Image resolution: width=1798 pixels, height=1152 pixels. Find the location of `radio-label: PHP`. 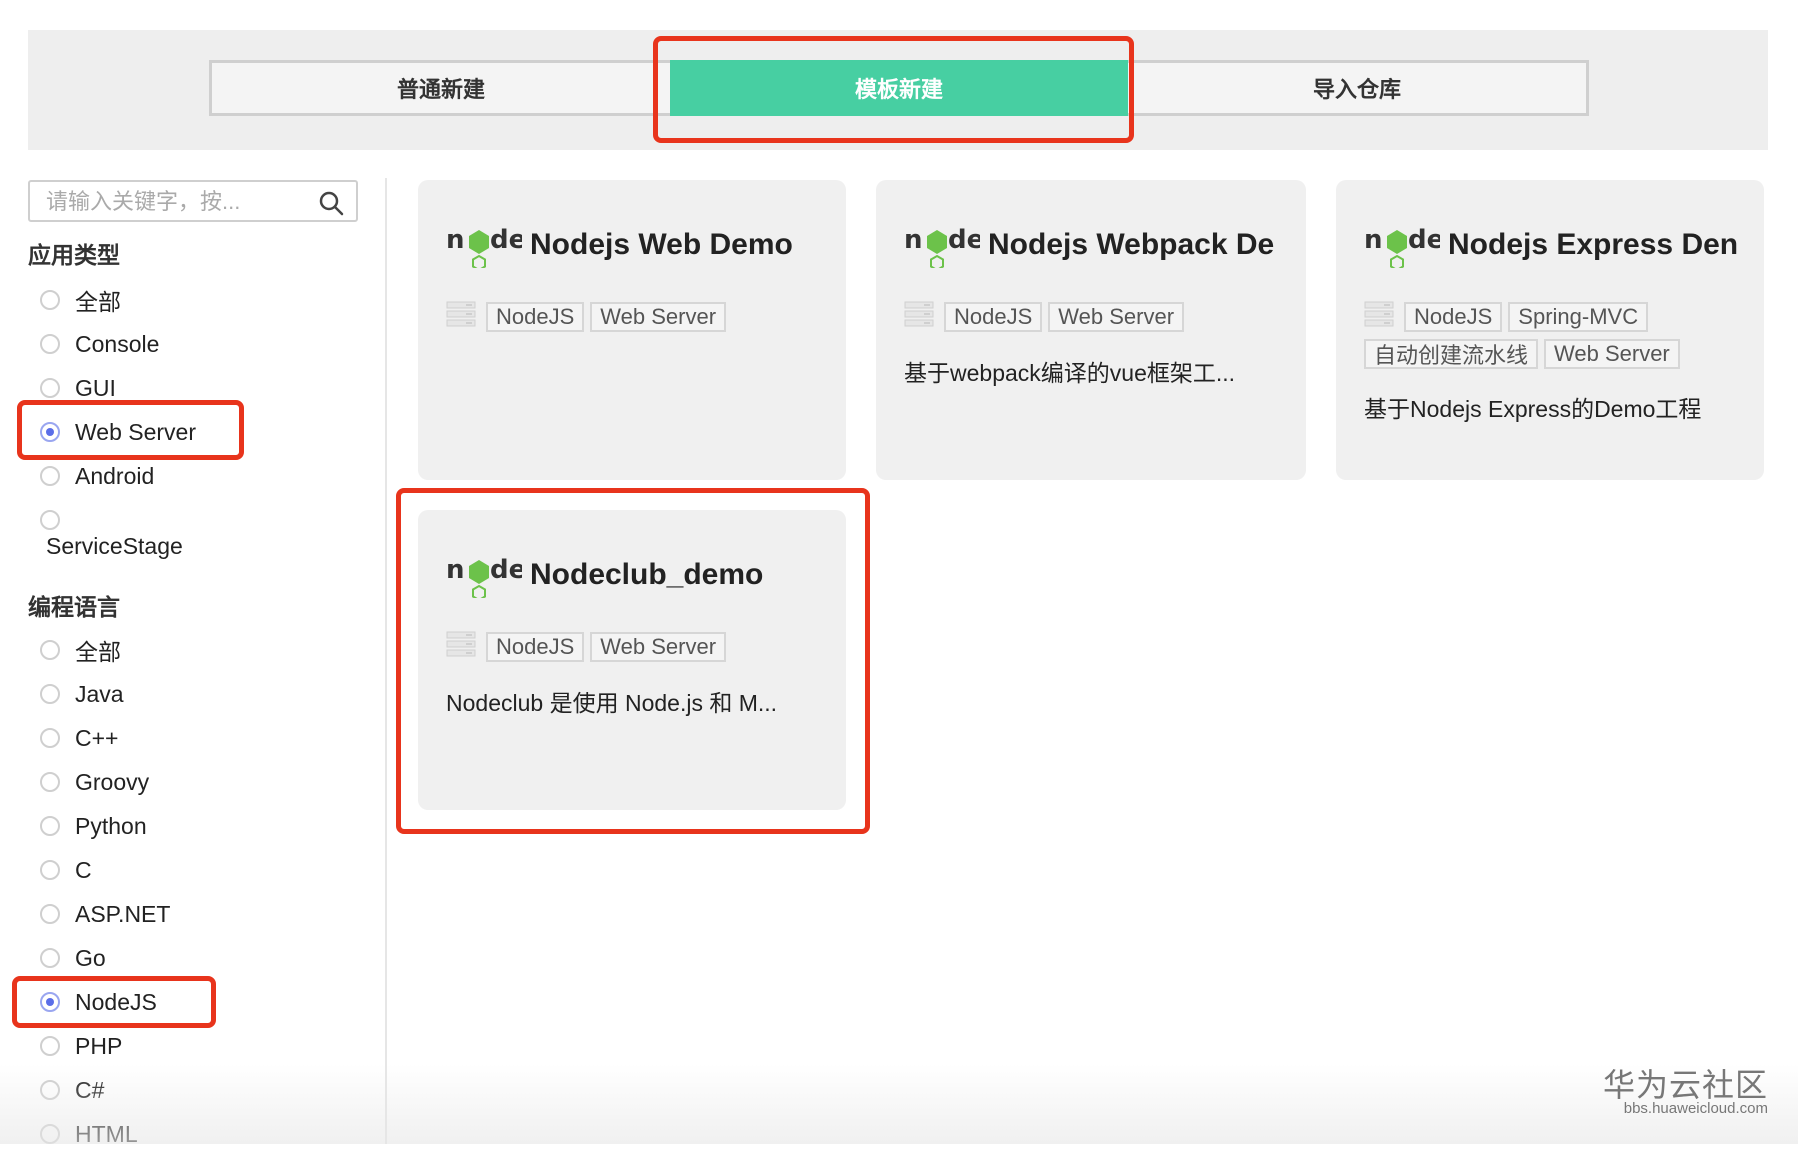

radio-label: PHP is located at coordinates (99, 1045).